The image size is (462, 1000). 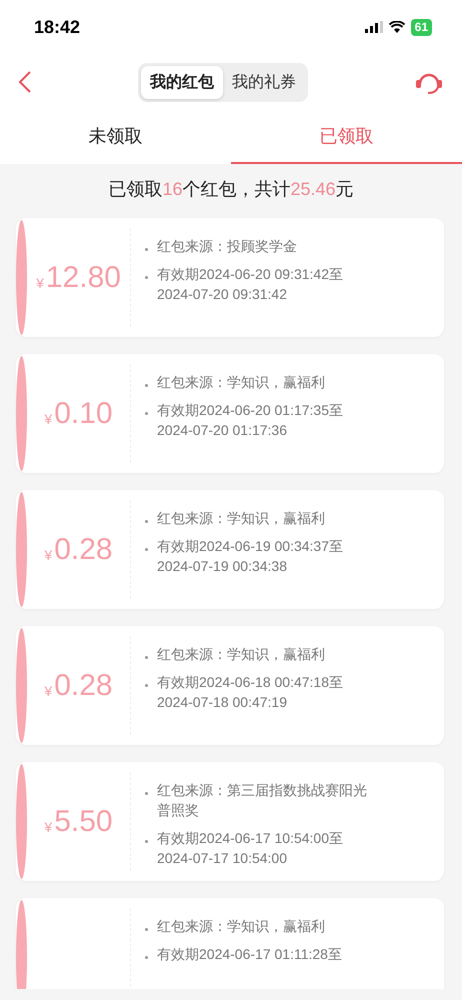 I want to click on back-icon, so click(x=25, y=82).